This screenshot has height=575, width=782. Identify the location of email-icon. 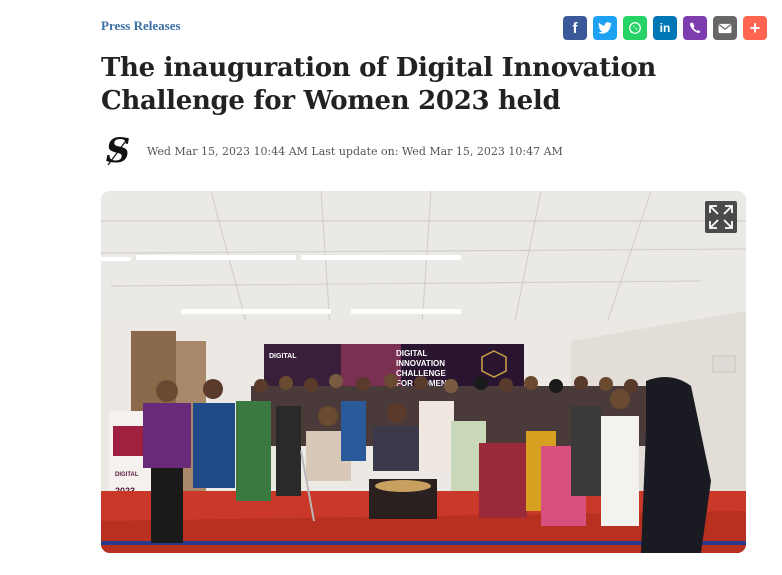
(725, 28).